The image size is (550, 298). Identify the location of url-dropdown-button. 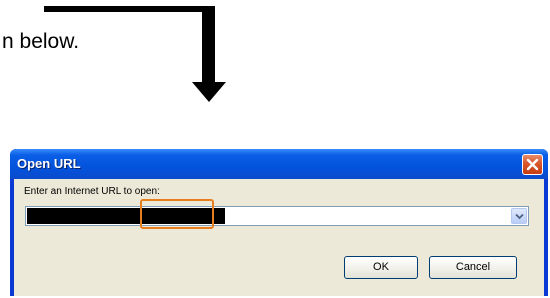
(519, 216).